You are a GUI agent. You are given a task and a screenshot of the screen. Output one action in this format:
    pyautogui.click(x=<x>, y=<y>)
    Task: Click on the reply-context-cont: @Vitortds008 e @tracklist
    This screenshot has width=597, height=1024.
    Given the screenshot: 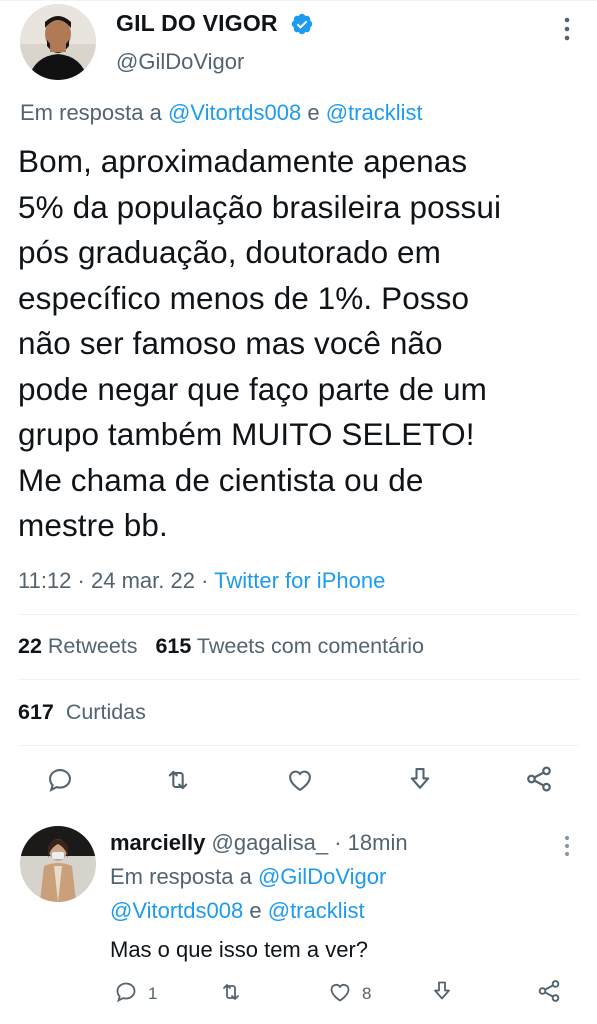 What is the action you would take?
    pyautogui.click(x=237, y=911)
    